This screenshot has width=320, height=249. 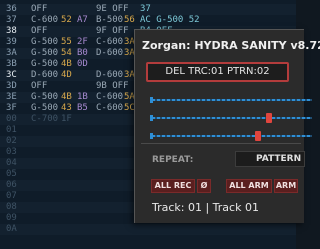 What do you see at coordinates (11, 86) in the screenshot?
I see `row-number: 3D` at bounding box center [11, 86].